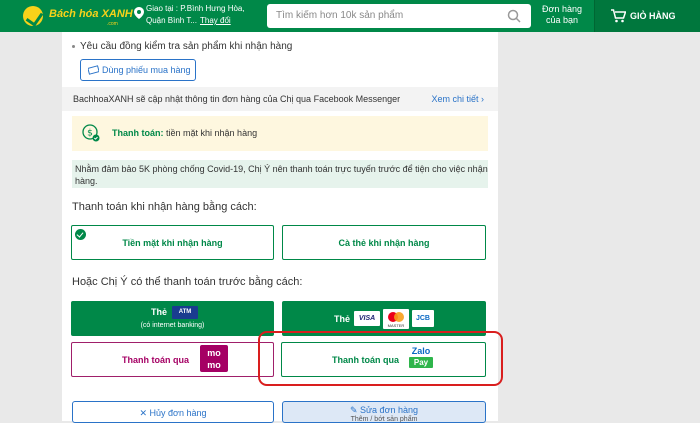  Describe the element at coordinates (155, 360) in the screenshot. I see `momo-label: Thanh toán qua` at that location.